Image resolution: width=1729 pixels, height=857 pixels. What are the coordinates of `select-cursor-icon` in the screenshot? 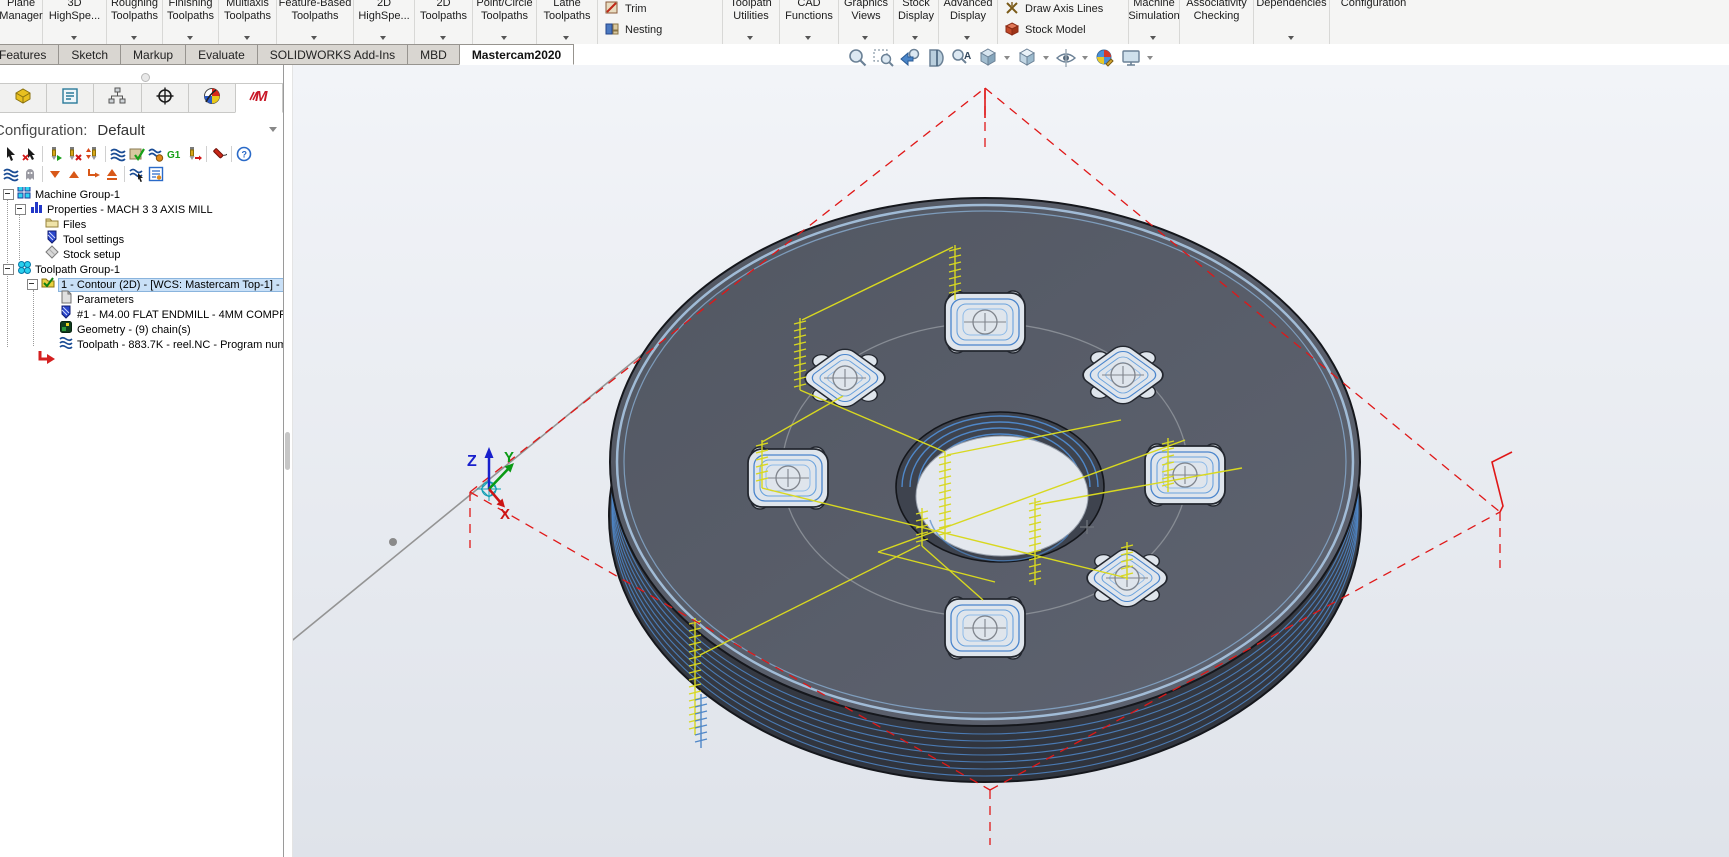 It's located at (11, 154).